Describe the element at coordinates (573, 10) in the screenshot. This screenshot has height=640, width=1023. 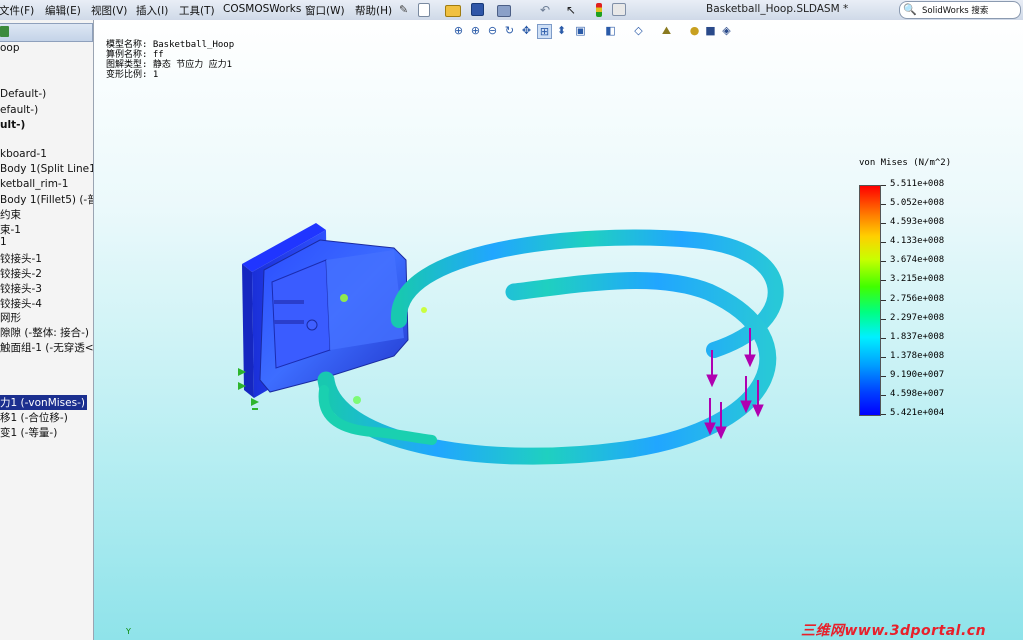
I see `select-icon: ↖` at that location.